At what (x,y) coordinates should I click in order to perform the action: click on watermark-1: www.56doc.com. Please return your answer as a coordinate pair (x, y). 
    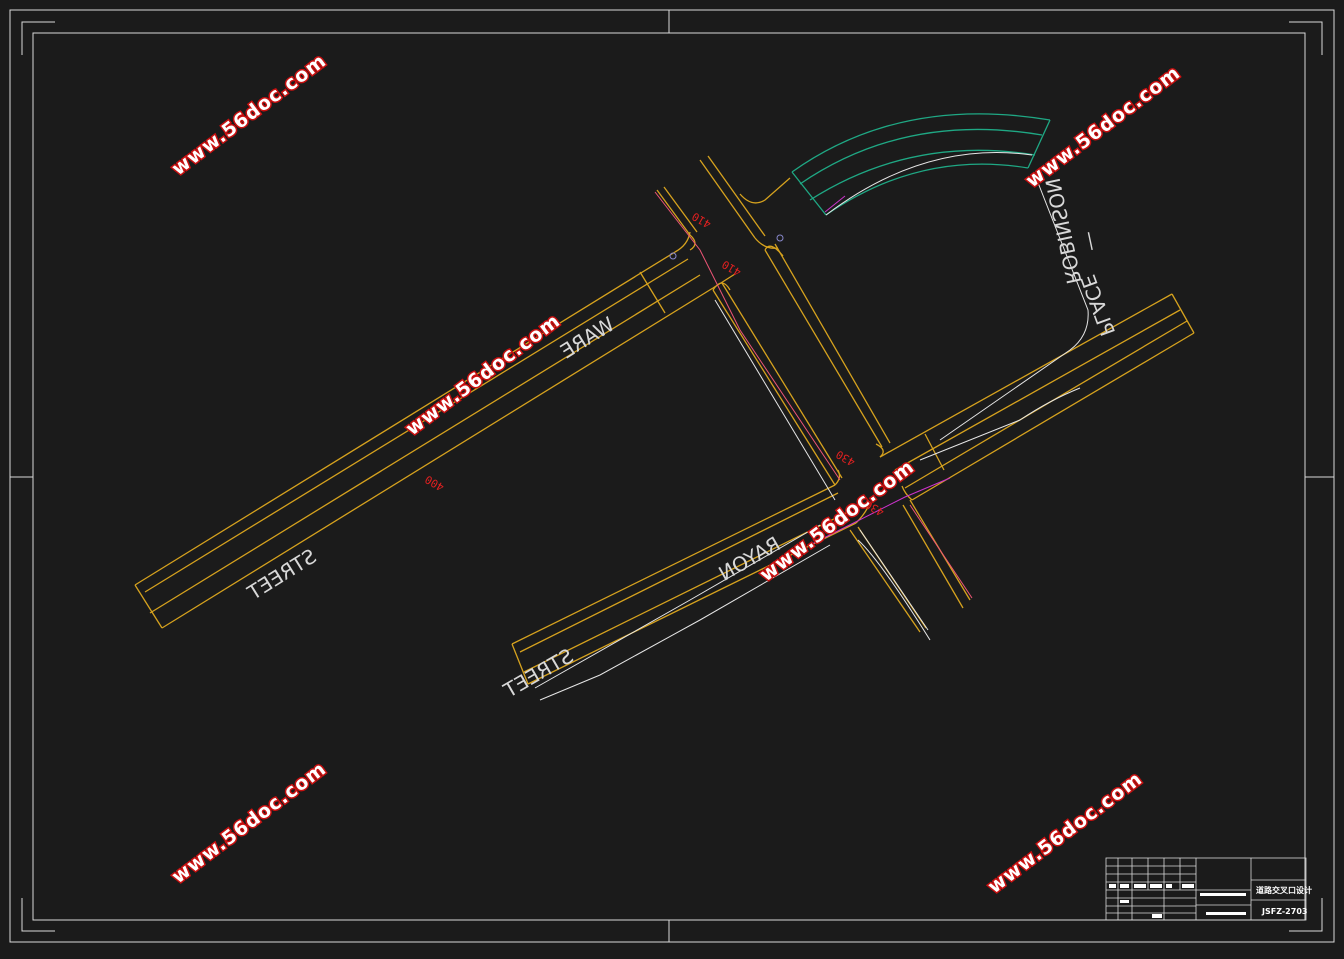
    Looking at the image, I should click on (249, 115).